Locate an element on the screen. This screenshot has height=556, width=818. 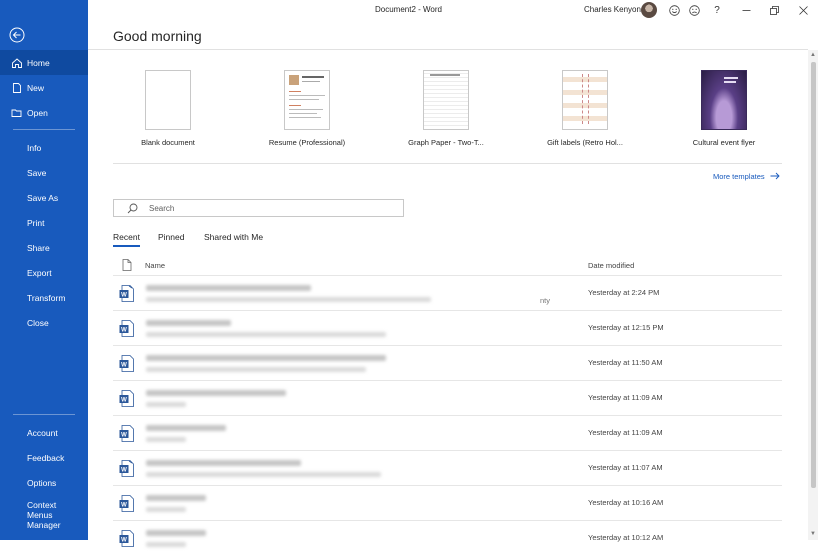
tab-recent: Recent is located at coordinates (126, 239).